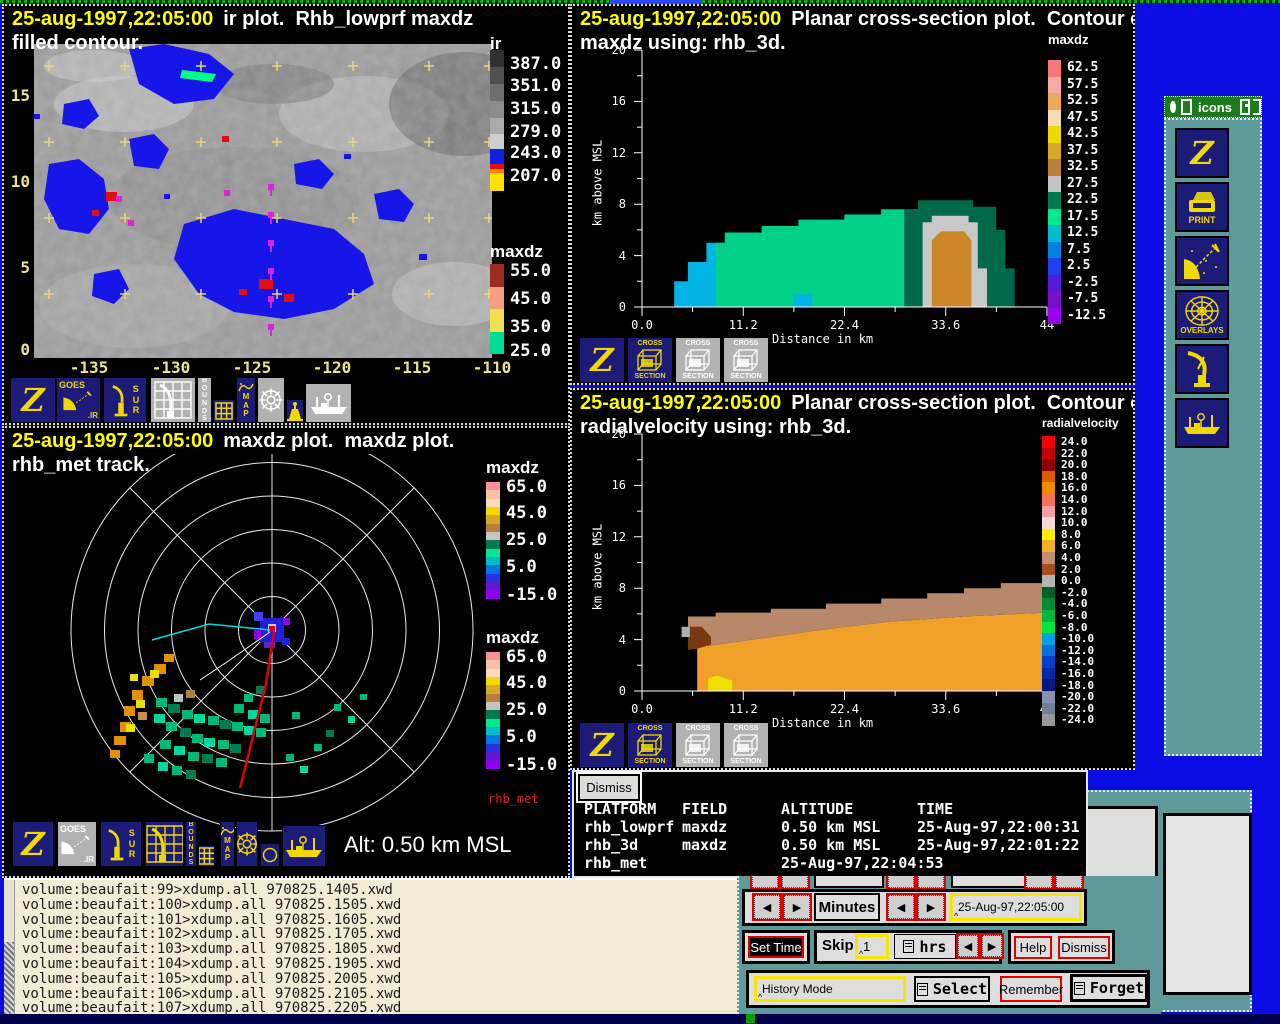 Image resolution: width=1280 pixels, height=1024 pixels. Describe the element at coordinates (1079, 266) in the screenshot. I see `colorbar-tick: 2.5` at that location.